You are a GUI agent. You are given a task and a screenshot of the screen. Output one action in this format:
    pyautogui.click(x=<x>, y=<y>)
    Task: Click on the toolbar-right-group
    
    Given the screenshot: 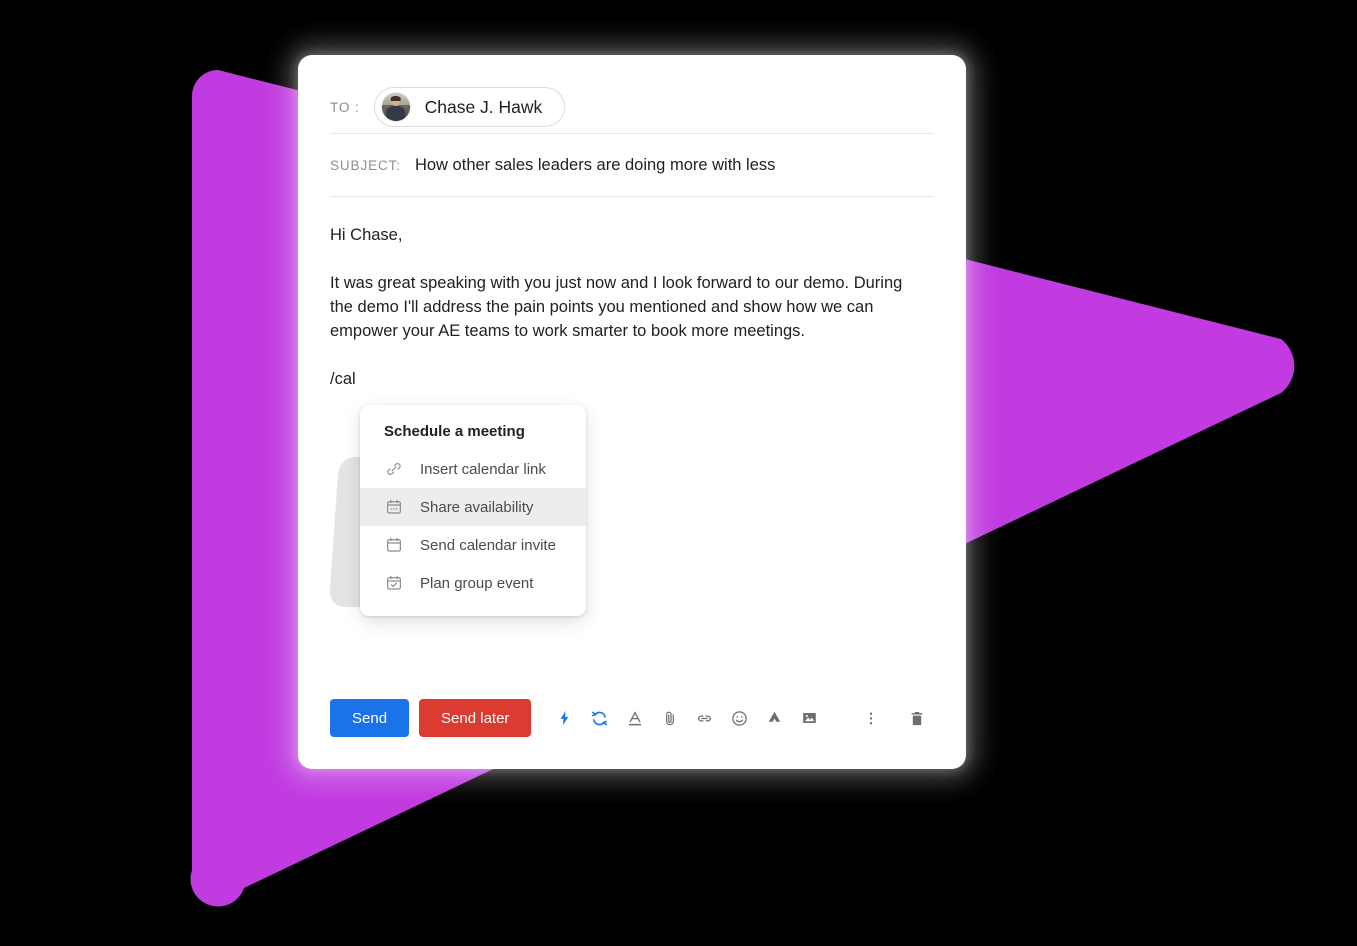 What is the action you would take?
    pyautogui.click(x=894, y=718)
    